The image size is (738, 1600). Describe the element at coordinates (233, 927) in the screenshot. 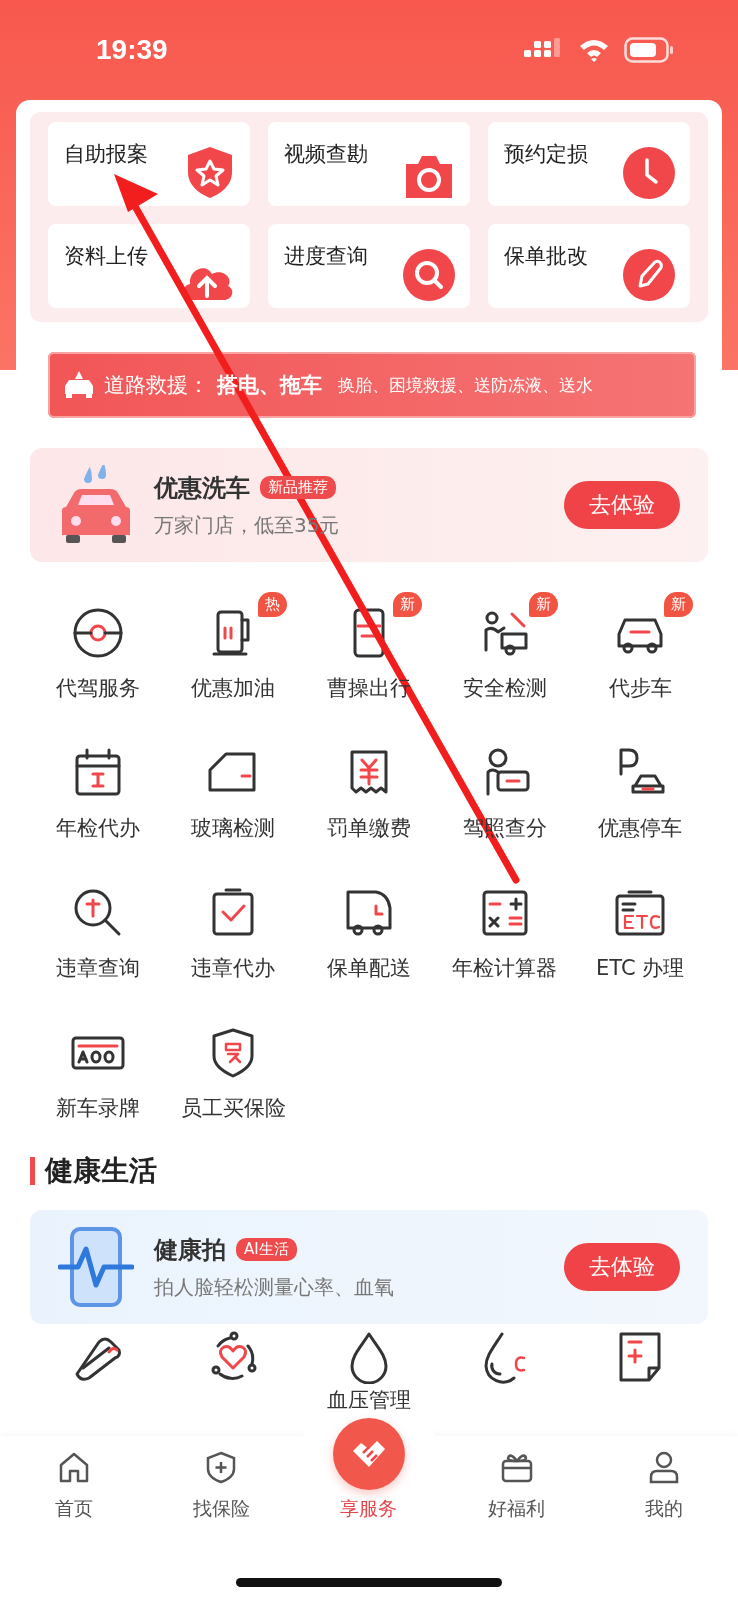

I see `service-item: 违章代办` at that location.